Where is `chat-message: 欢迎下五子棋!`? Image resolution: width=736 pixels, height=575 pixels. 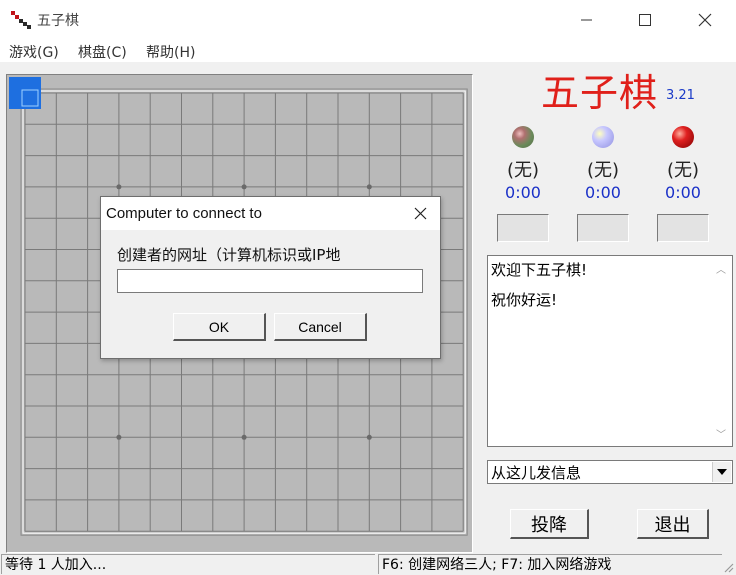 chat-message: 欢迎下五子棋! is located at coordinates (539, 270).